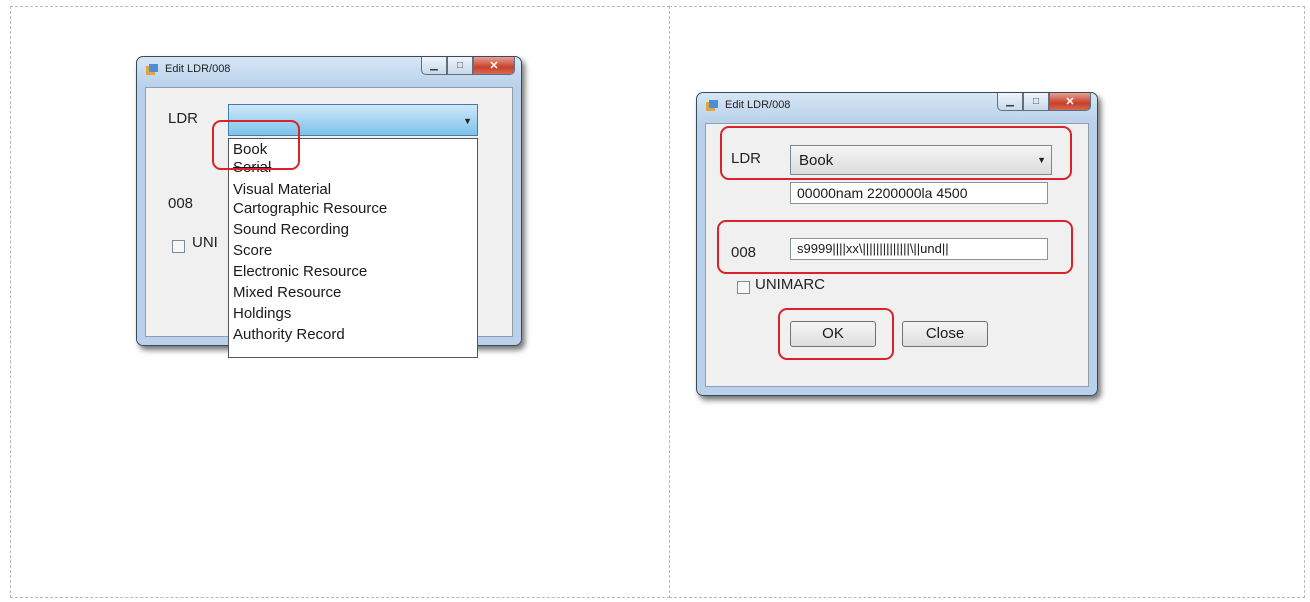  What do you see at coordinates (256, 145) in the screenshot?
I see `highlight-book-option` at bounding box center [256, 145].